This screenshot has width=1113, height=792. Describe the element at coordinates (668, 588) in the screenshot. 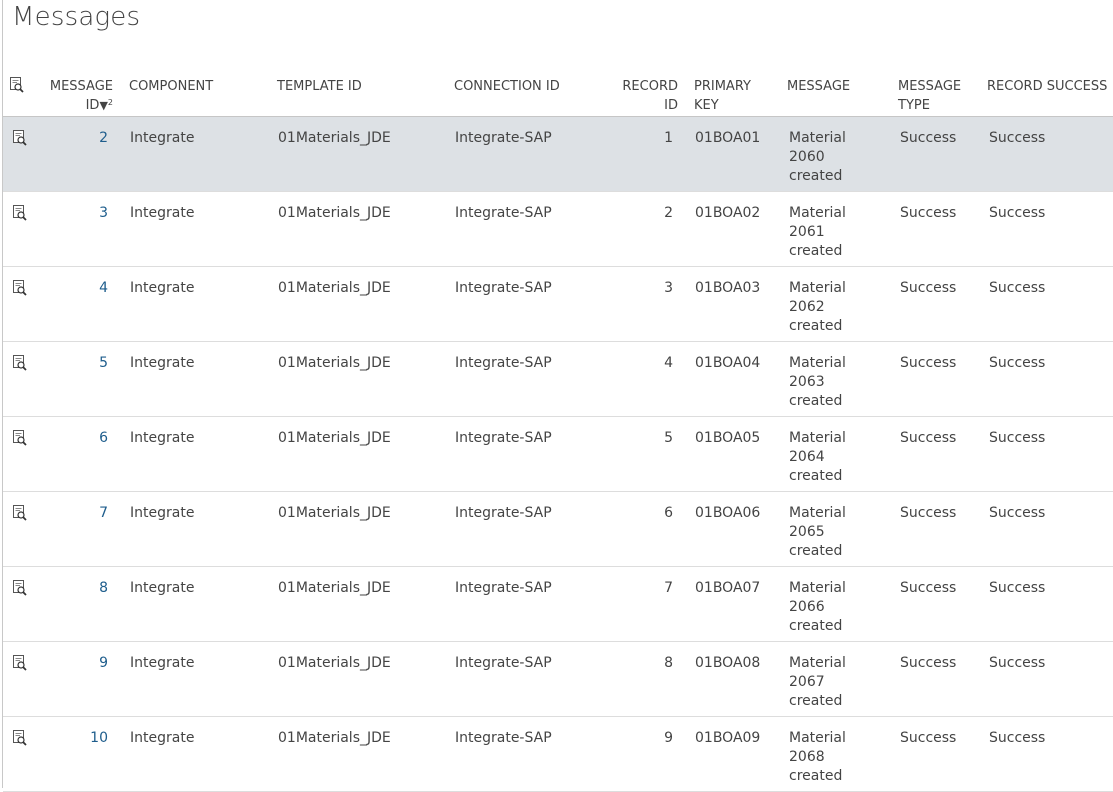

I see `record-id-cell: 7` at that location.